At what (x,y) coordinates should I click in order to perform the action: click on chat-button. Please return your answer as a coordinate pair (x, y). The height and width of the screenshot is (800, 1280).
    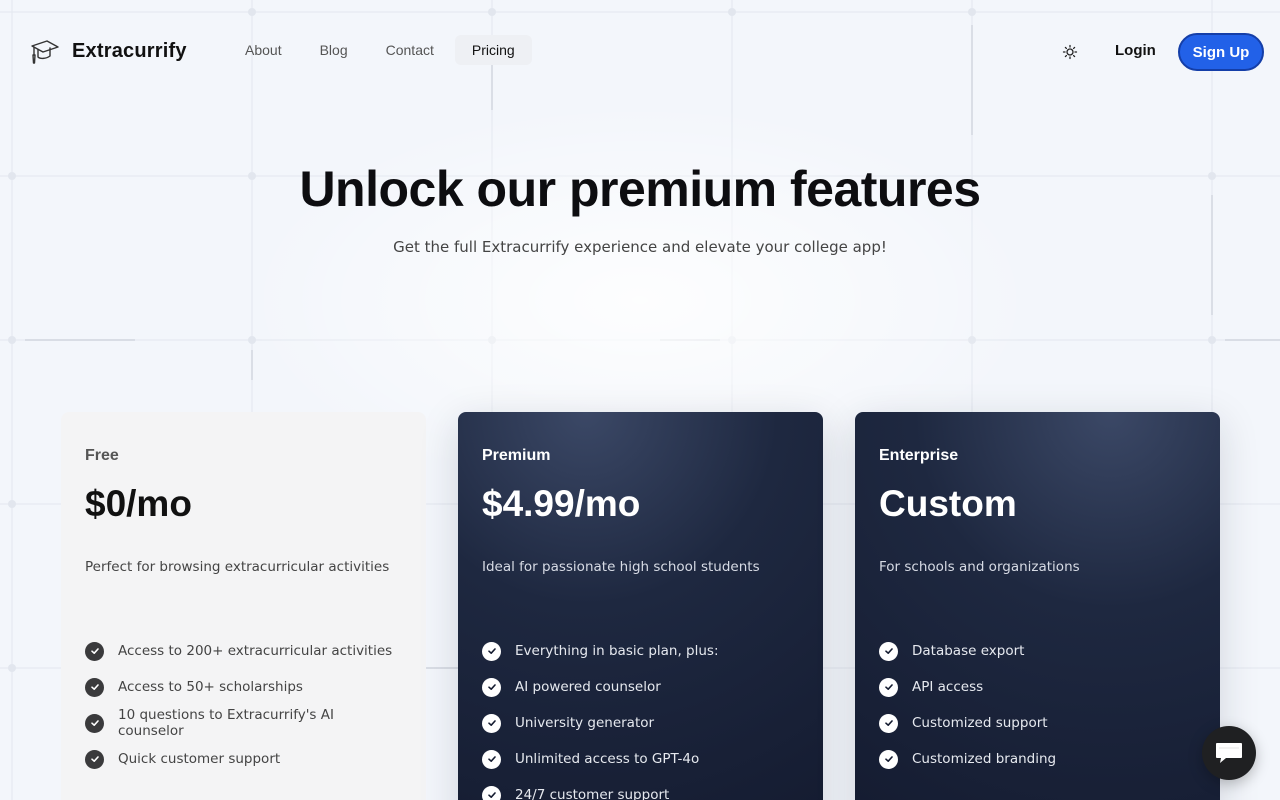
    Looking at the image, I should click on (1229, 753).